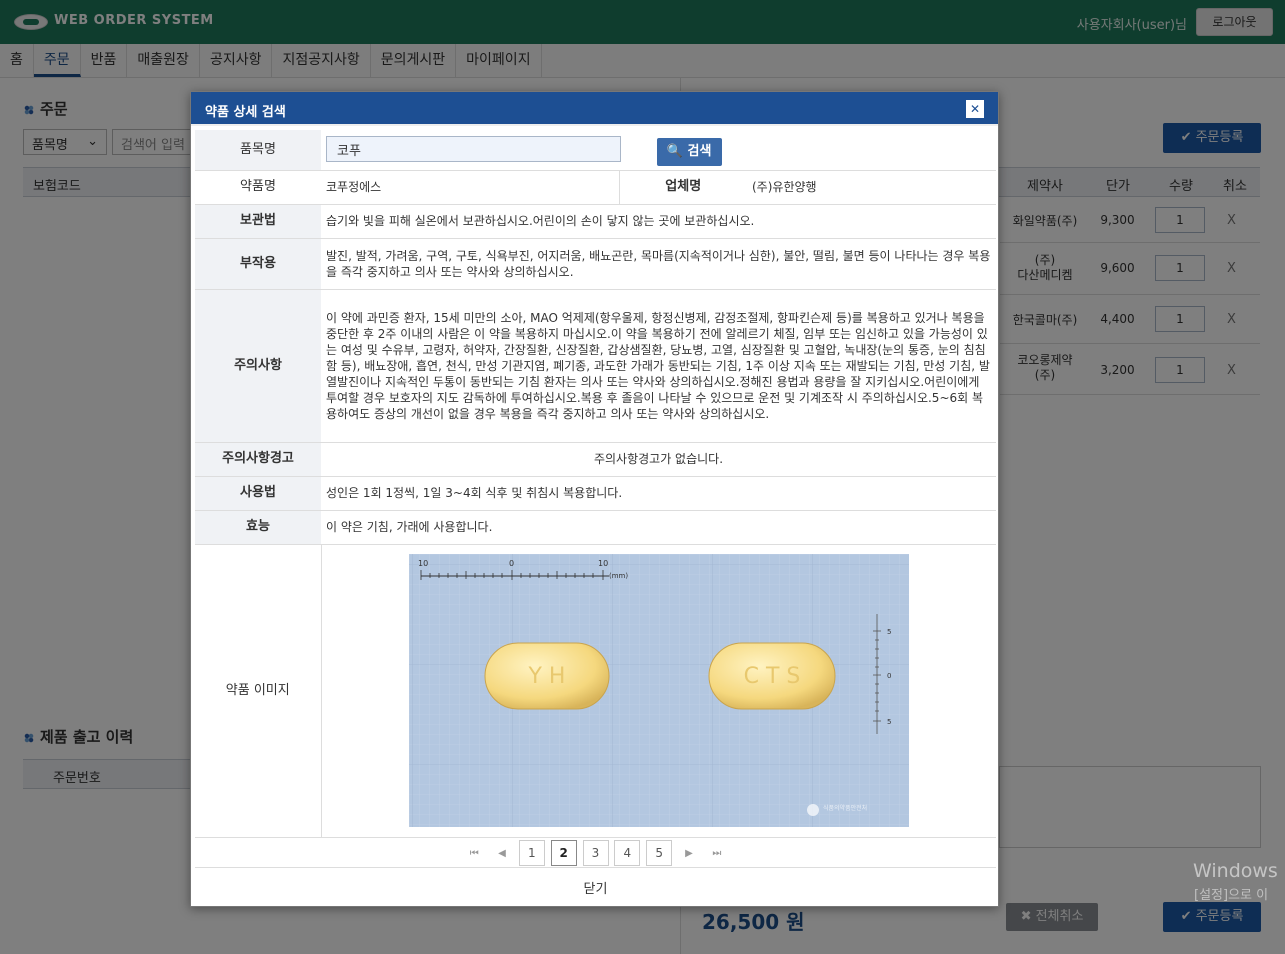  I want to click on modal-header: 약품 상세 검색 ✕, so click(594, 109).